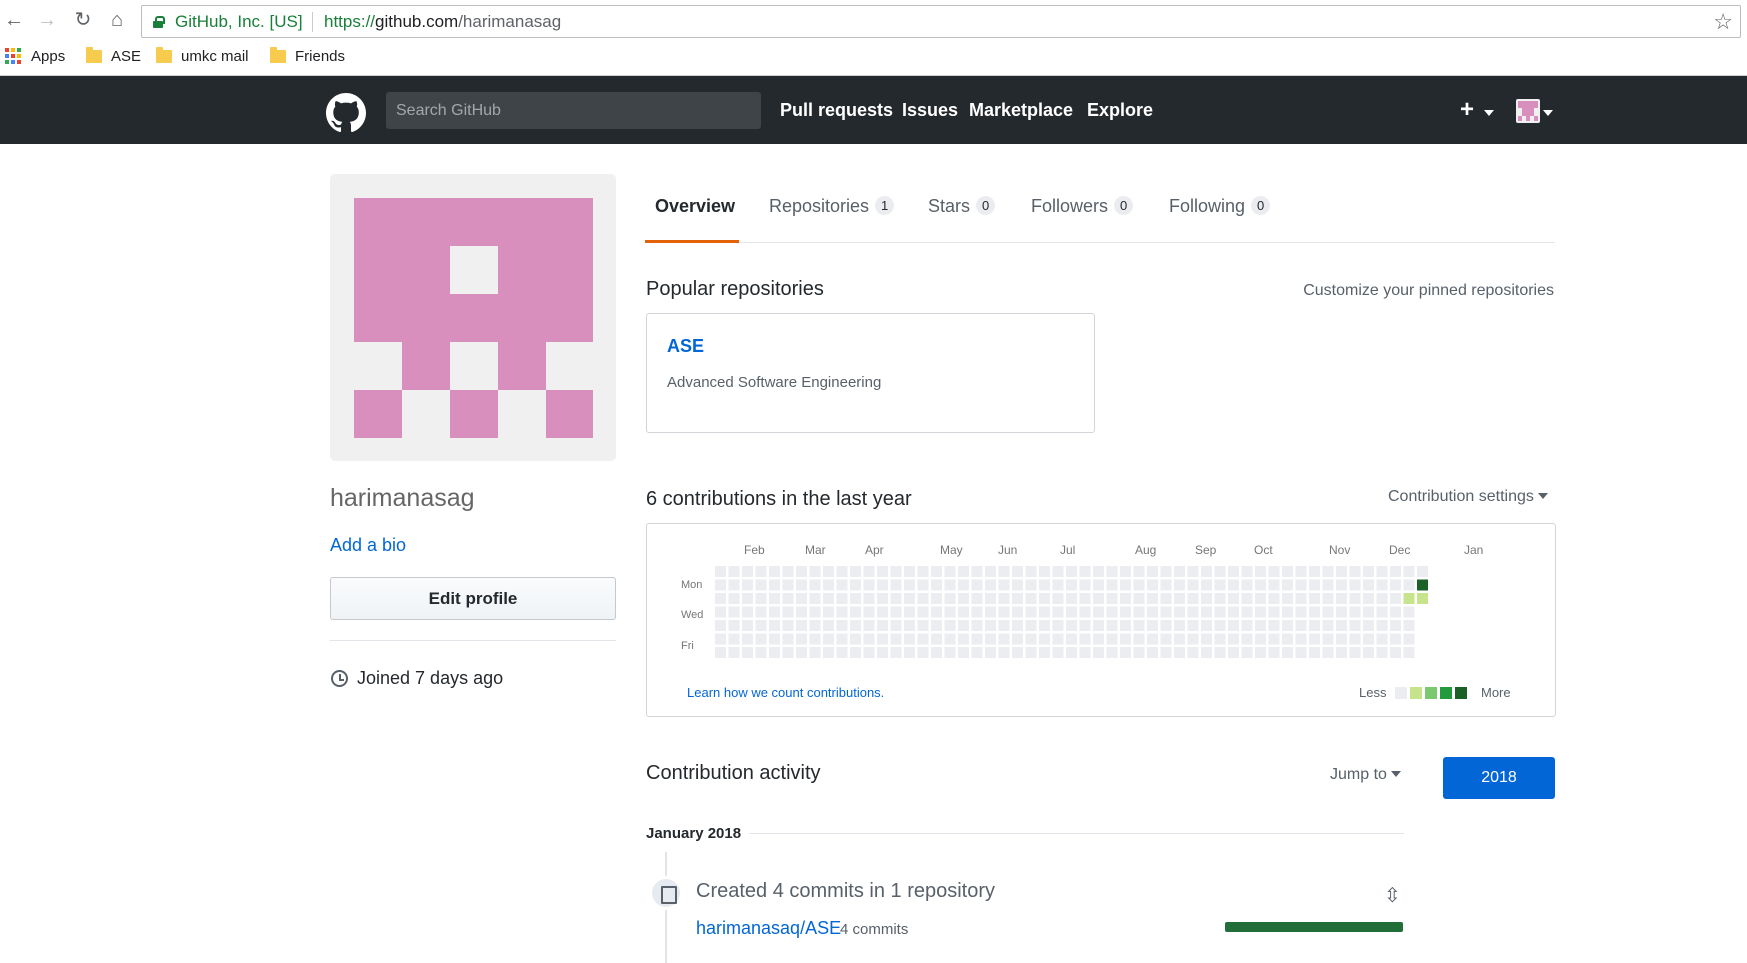 The height and width of the screenshot is (963, 1747). I want to click on customize-pins-link: Customize your pinned repositories, so click(1428, 291).